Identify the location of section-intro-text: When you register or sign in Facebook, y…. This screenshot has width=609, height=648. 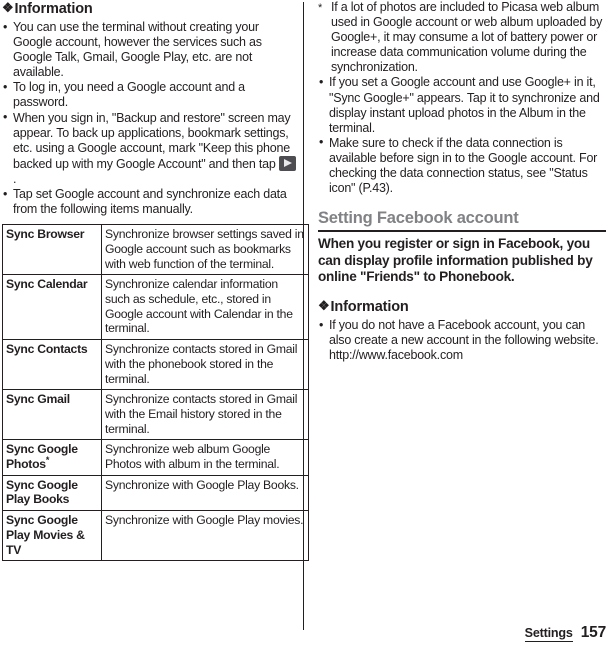
(455, 260).